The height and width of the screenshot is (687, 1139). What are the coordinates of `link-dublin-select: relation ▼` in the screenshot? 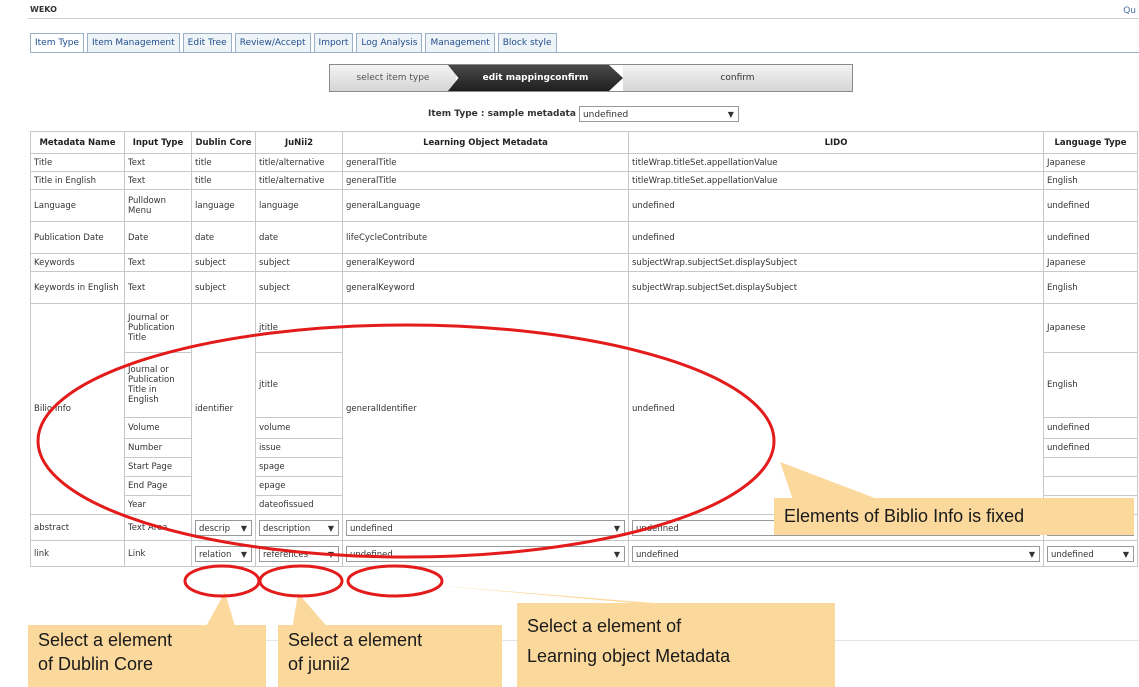 It's located at (223, 553).